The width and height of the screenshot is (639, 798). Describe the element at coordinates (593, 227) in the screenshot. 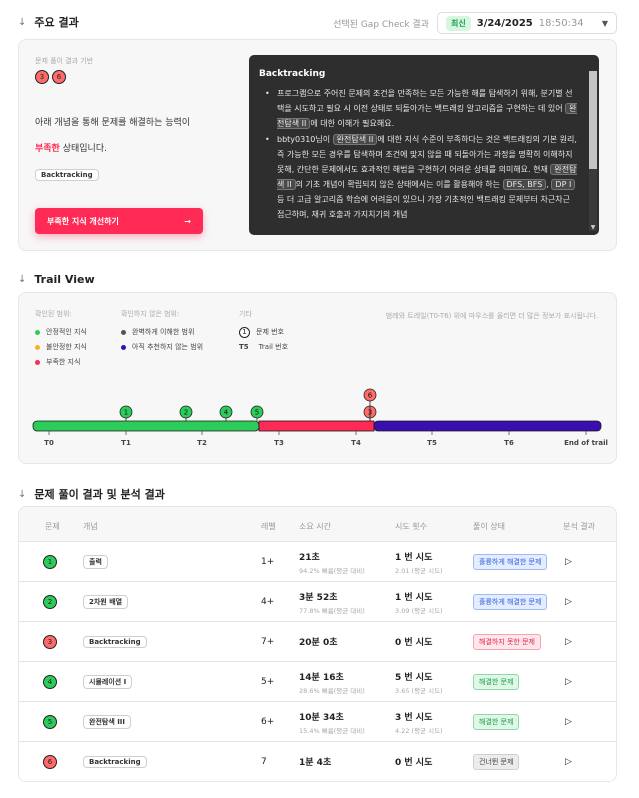

I see `scroll-down-icon: ▼` at that location.